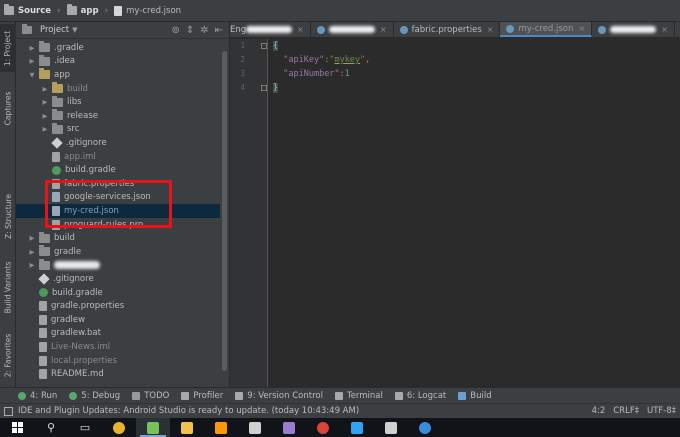 This screenshot has width=680, height=437. I want to click on code-line: "apiNumber":1, so click(311, 74).